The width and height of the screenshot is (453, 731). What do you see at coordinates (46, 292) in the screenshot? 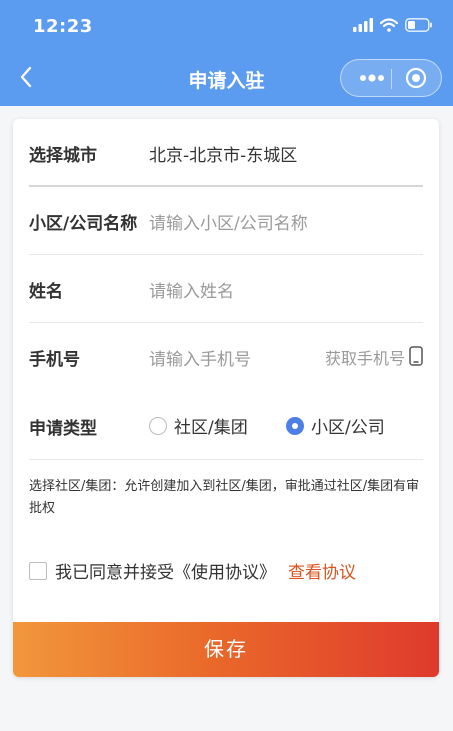
I see `name-label: 姓名` at bounding box center [46, 292].